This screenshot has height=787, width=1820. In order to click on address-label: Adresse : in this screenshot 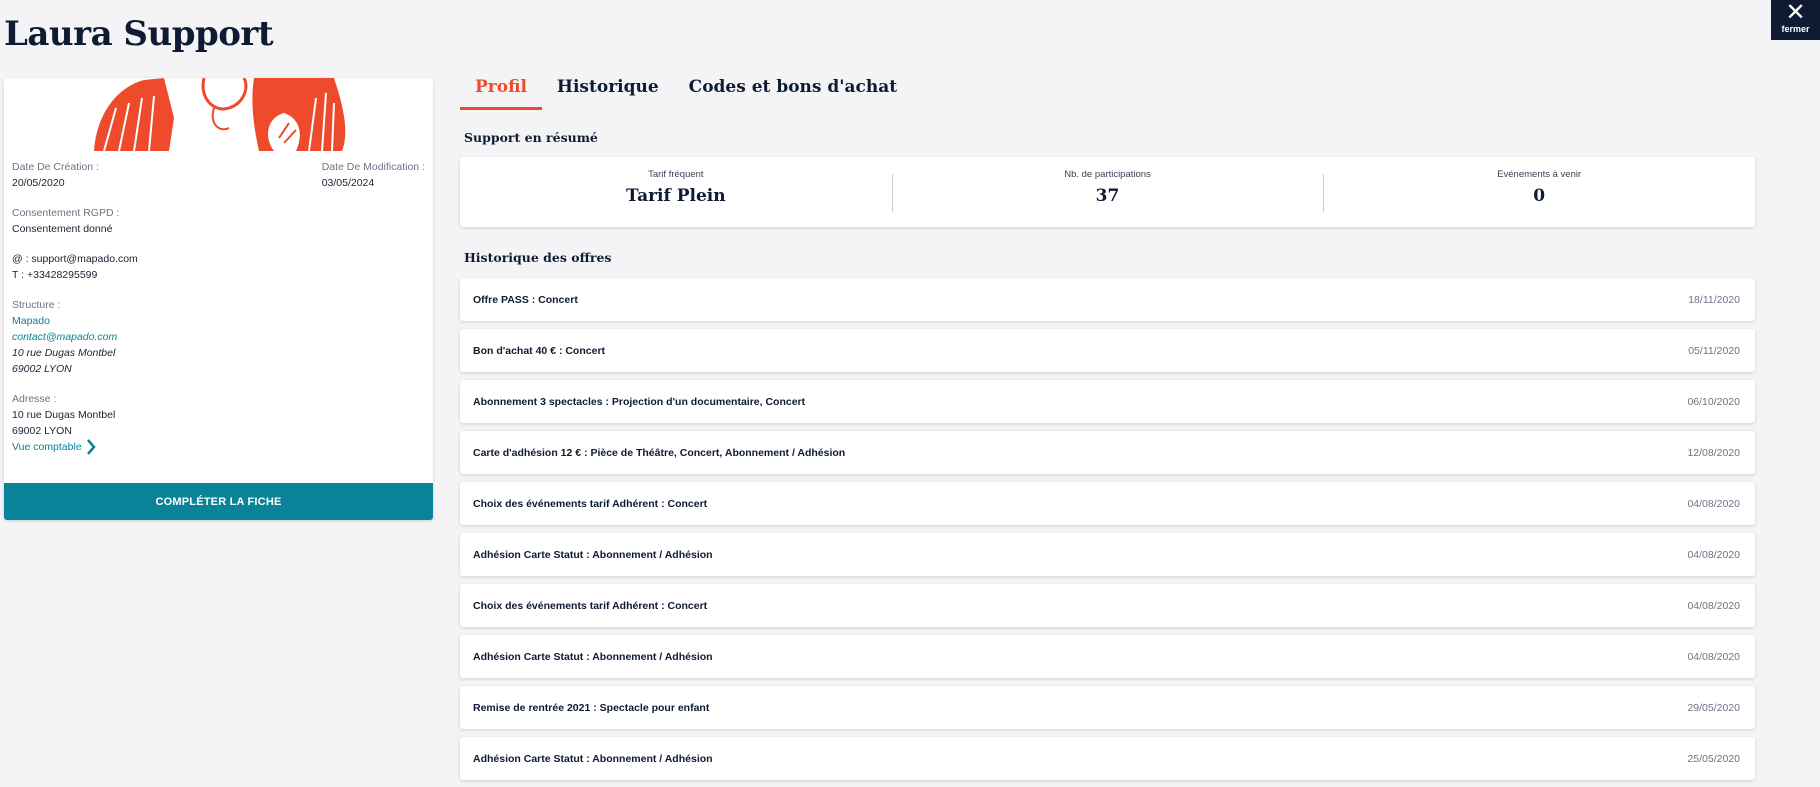, I will do `click(34, 399)`.